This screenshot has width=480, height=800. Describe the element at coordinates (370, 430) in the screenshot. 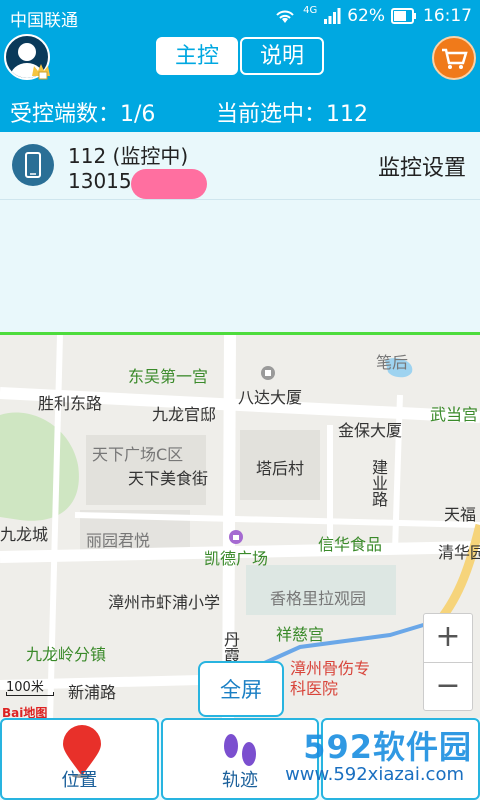

I see `map-label: 金保大厦` at that location.